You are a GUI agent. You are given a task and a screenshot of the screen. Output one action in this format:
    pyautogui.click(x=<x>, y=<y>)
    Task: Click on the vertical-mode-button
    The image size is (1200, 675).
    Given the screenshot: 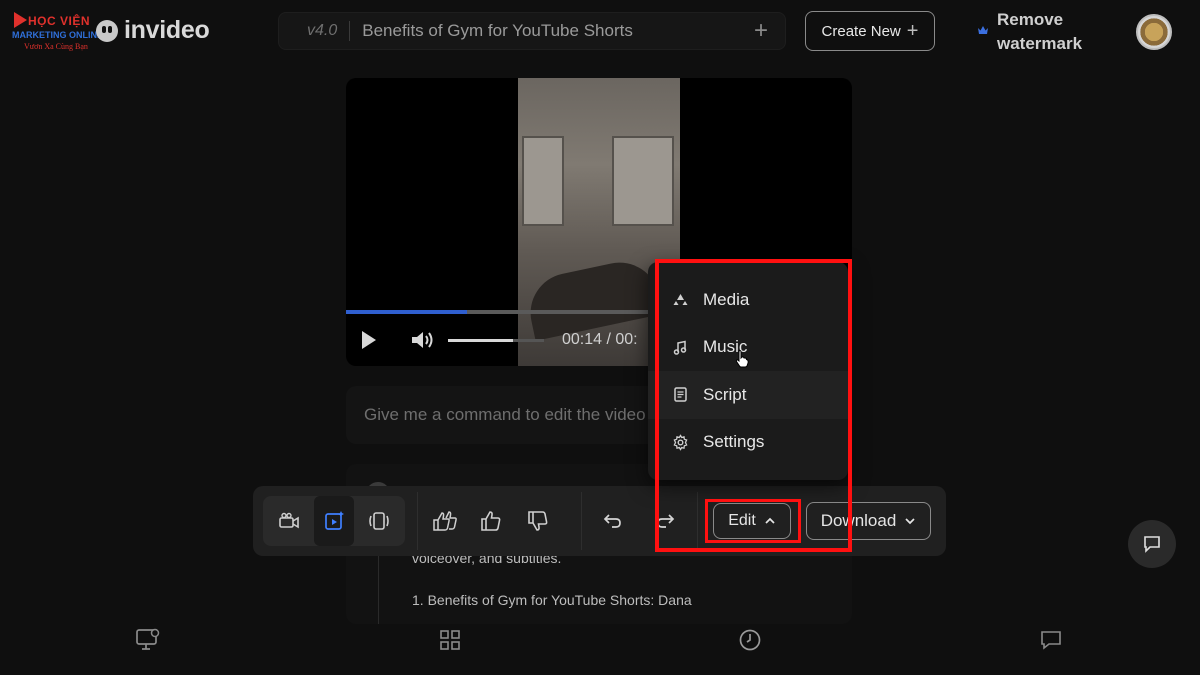 What is the action you would take?
    pyautogui.click(x=379, y=521)
    